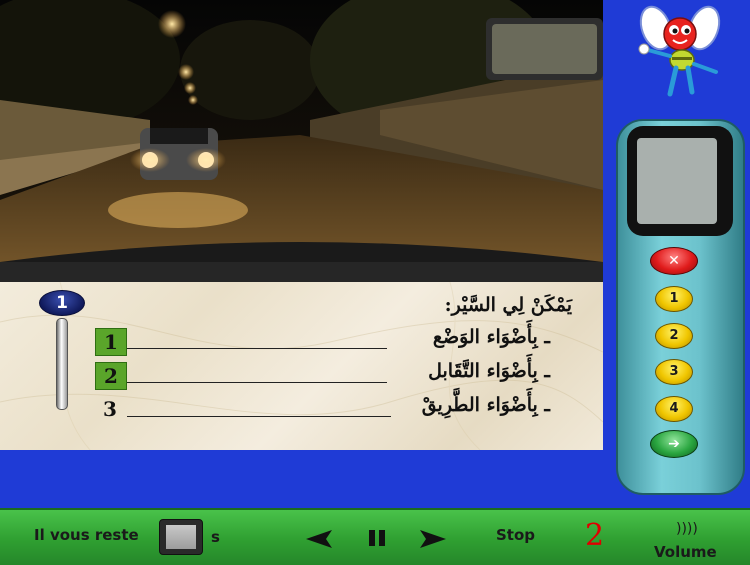  Describe the element at coordinates (515, 535) in the screenshot. I see `stop-button: Stop` at that location.